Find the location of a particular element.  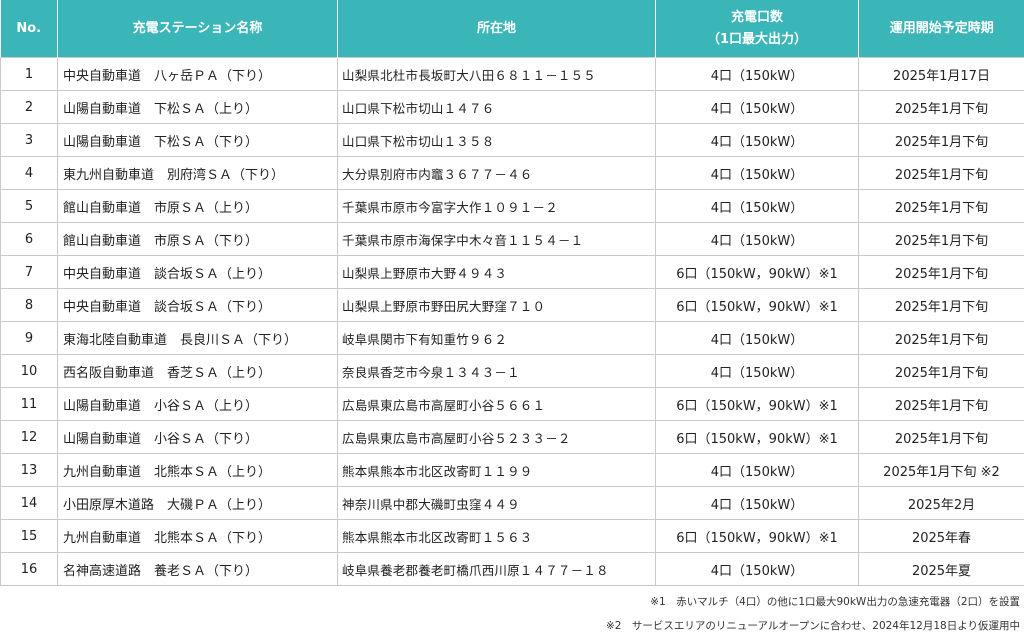

cell-address: 山梨県北杜市長坂町大八田６８１１－１５５ is located at coordinates (496, 74).